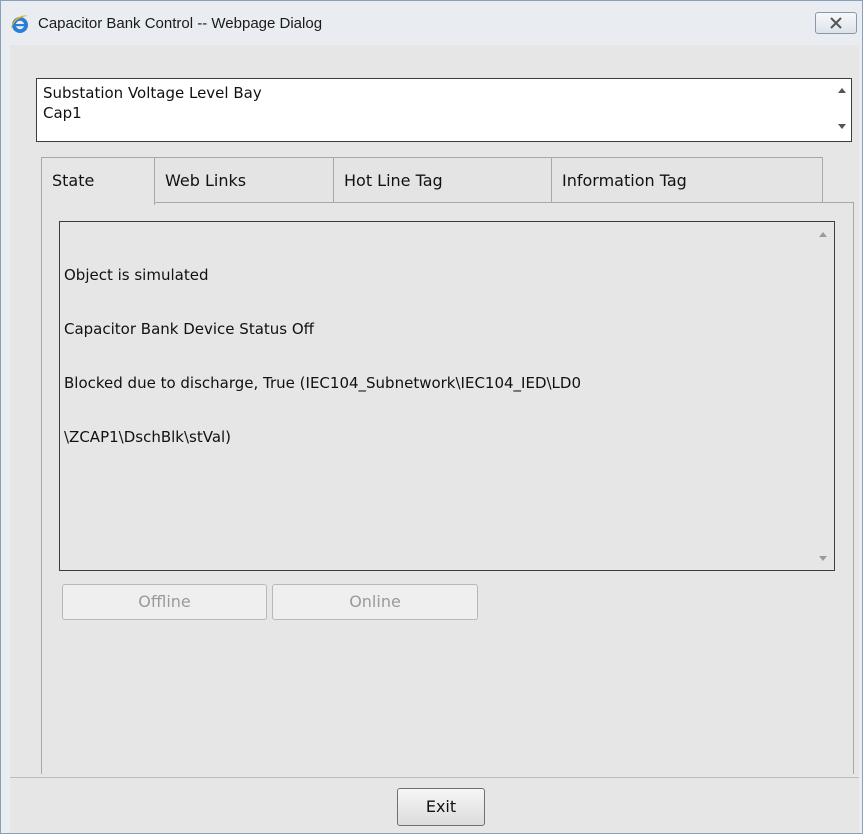 The image size is (863, 834). I want to click on title-bar: Capacitor Bank Control -- Webpage Dialog, so click(431, 23).